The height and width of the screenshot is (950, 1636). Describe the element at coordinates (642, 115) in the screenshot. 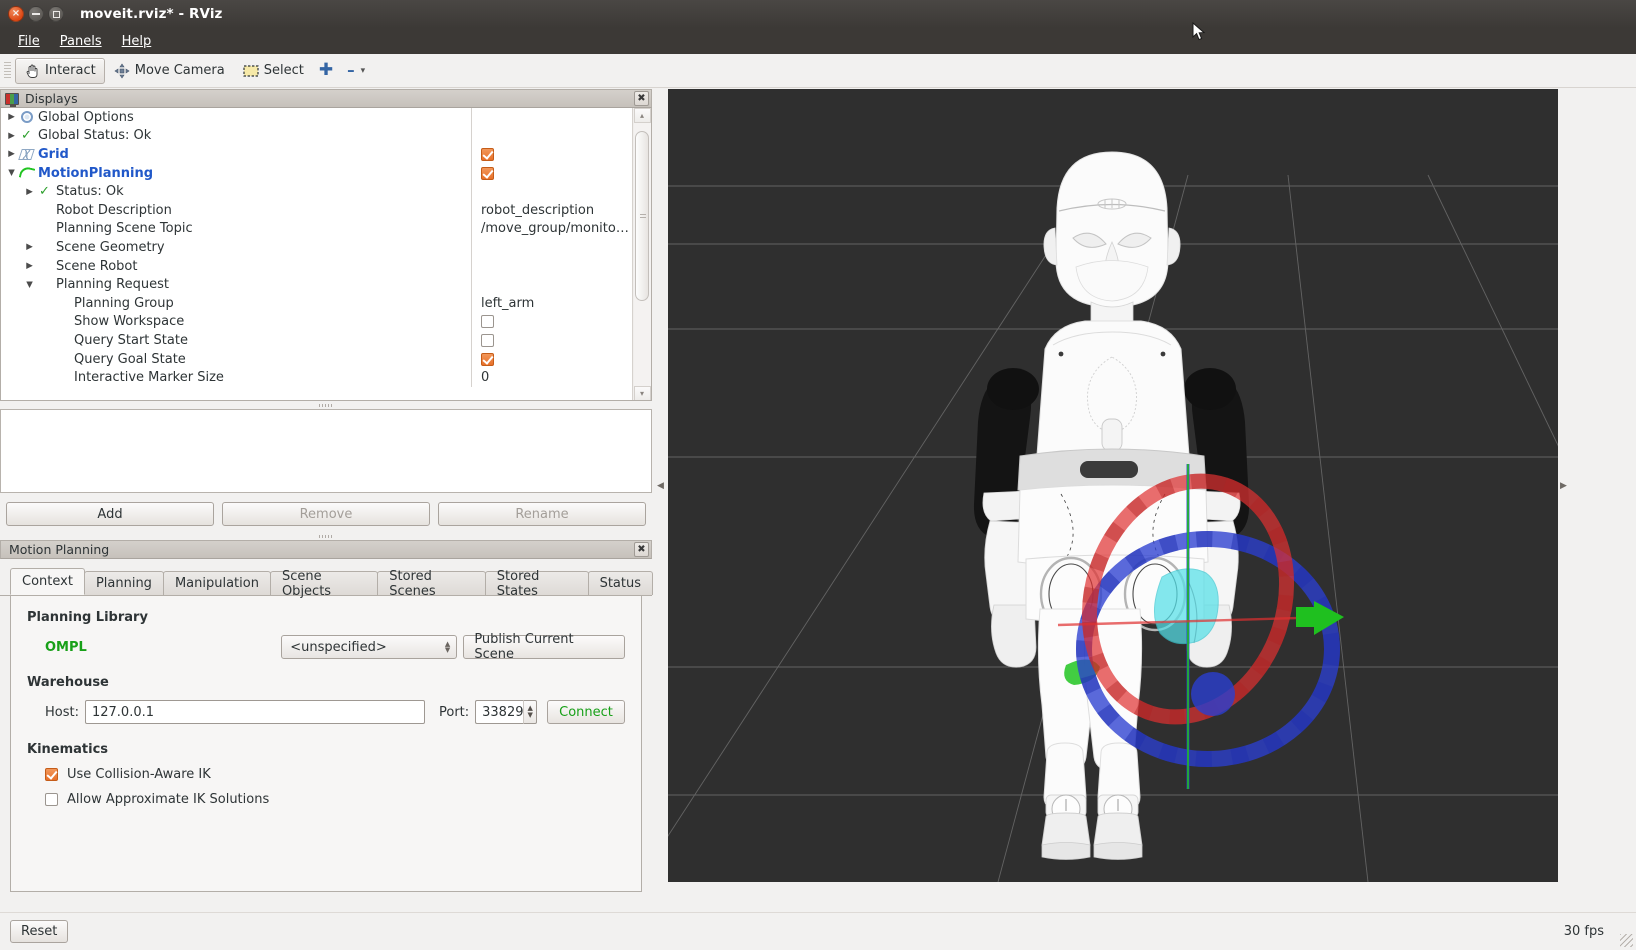

I see `scroll-up-arrow-icon: ▴` at that location.